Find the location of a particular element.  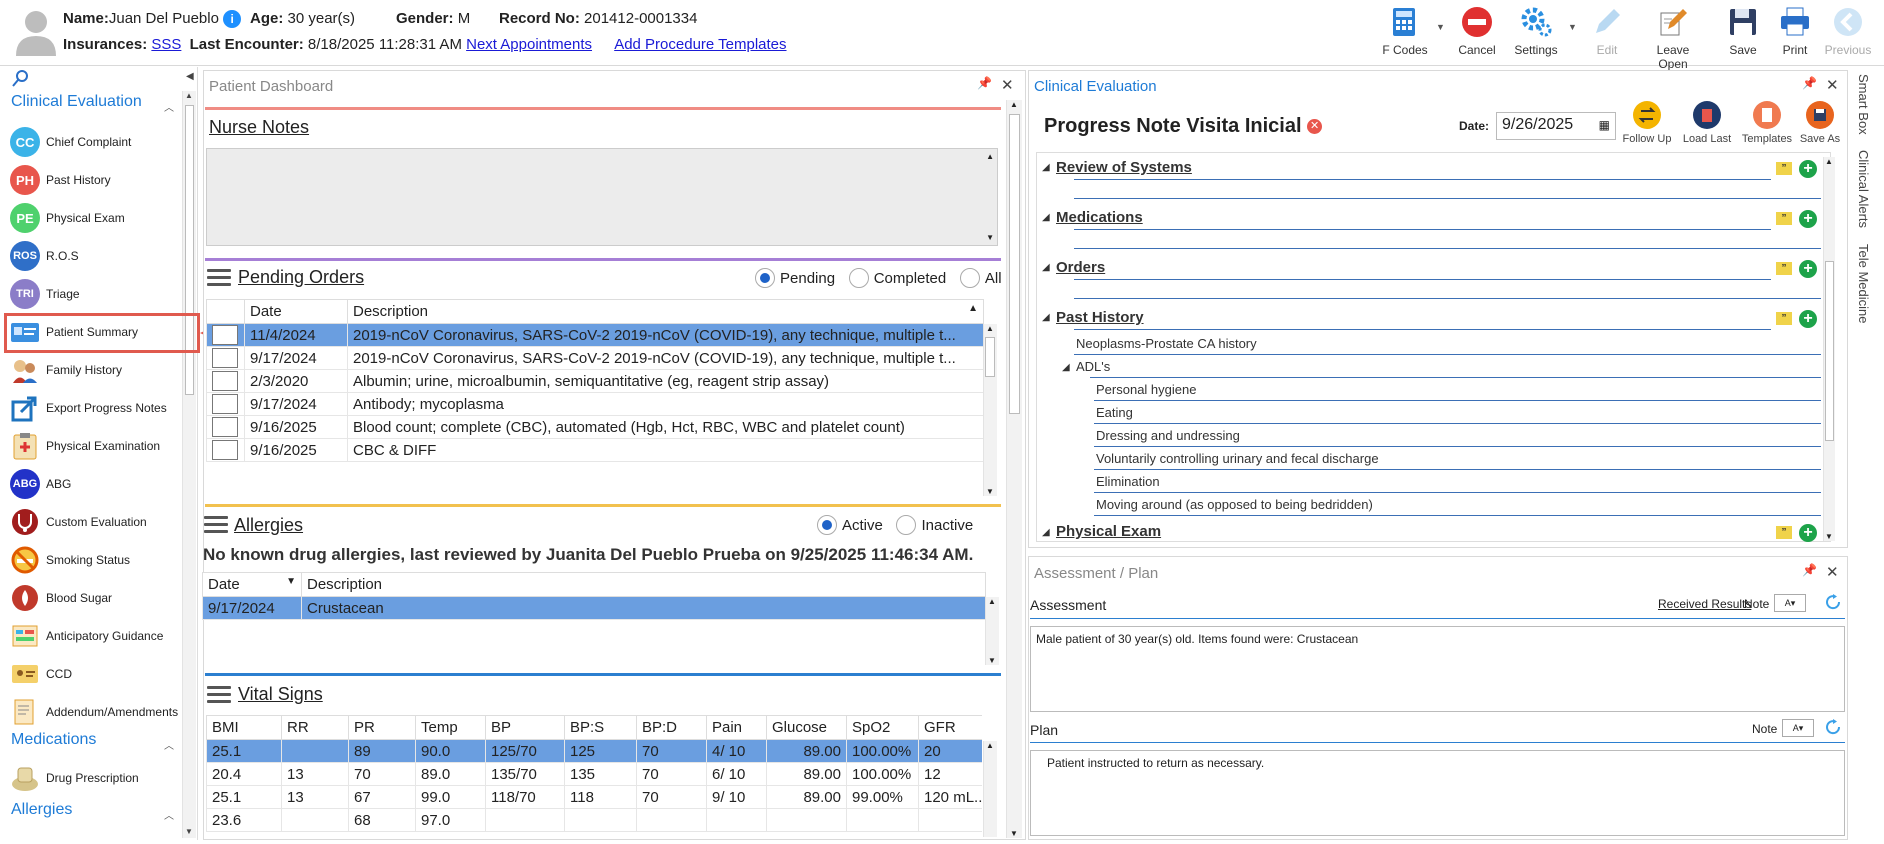

col-bpd: BP:D is located at coordinates (671, 727).